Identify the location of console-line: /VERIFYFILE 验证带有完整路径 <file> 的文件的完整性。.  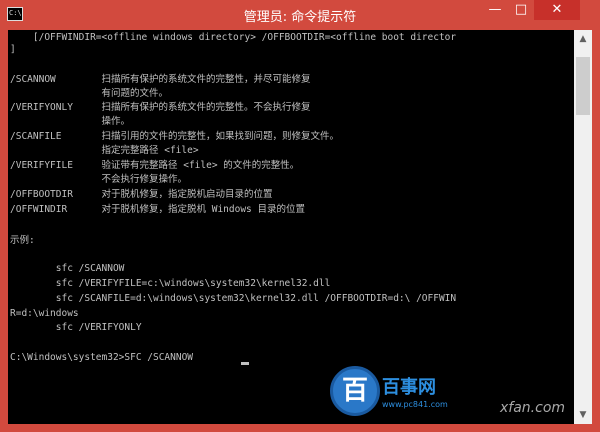
(155, 165).